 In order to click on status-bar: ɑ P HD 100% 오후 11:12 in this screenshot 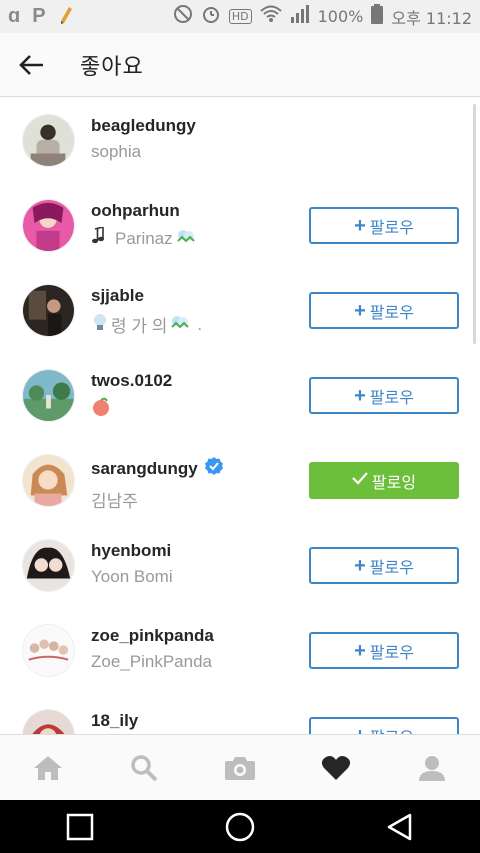, I will do `click(240, 16)`.